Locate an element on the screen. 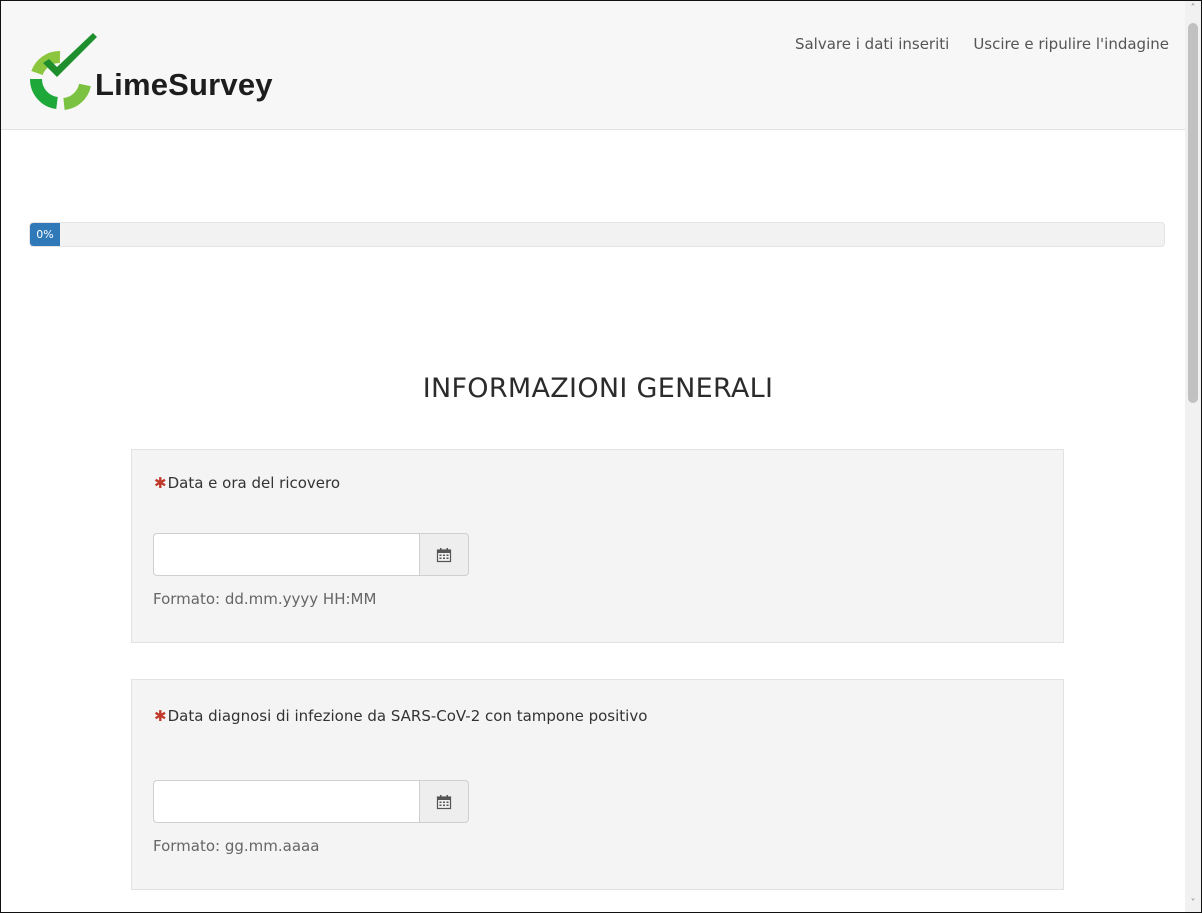  limesurvey-logo-icon is located at coordinates (63, 71).